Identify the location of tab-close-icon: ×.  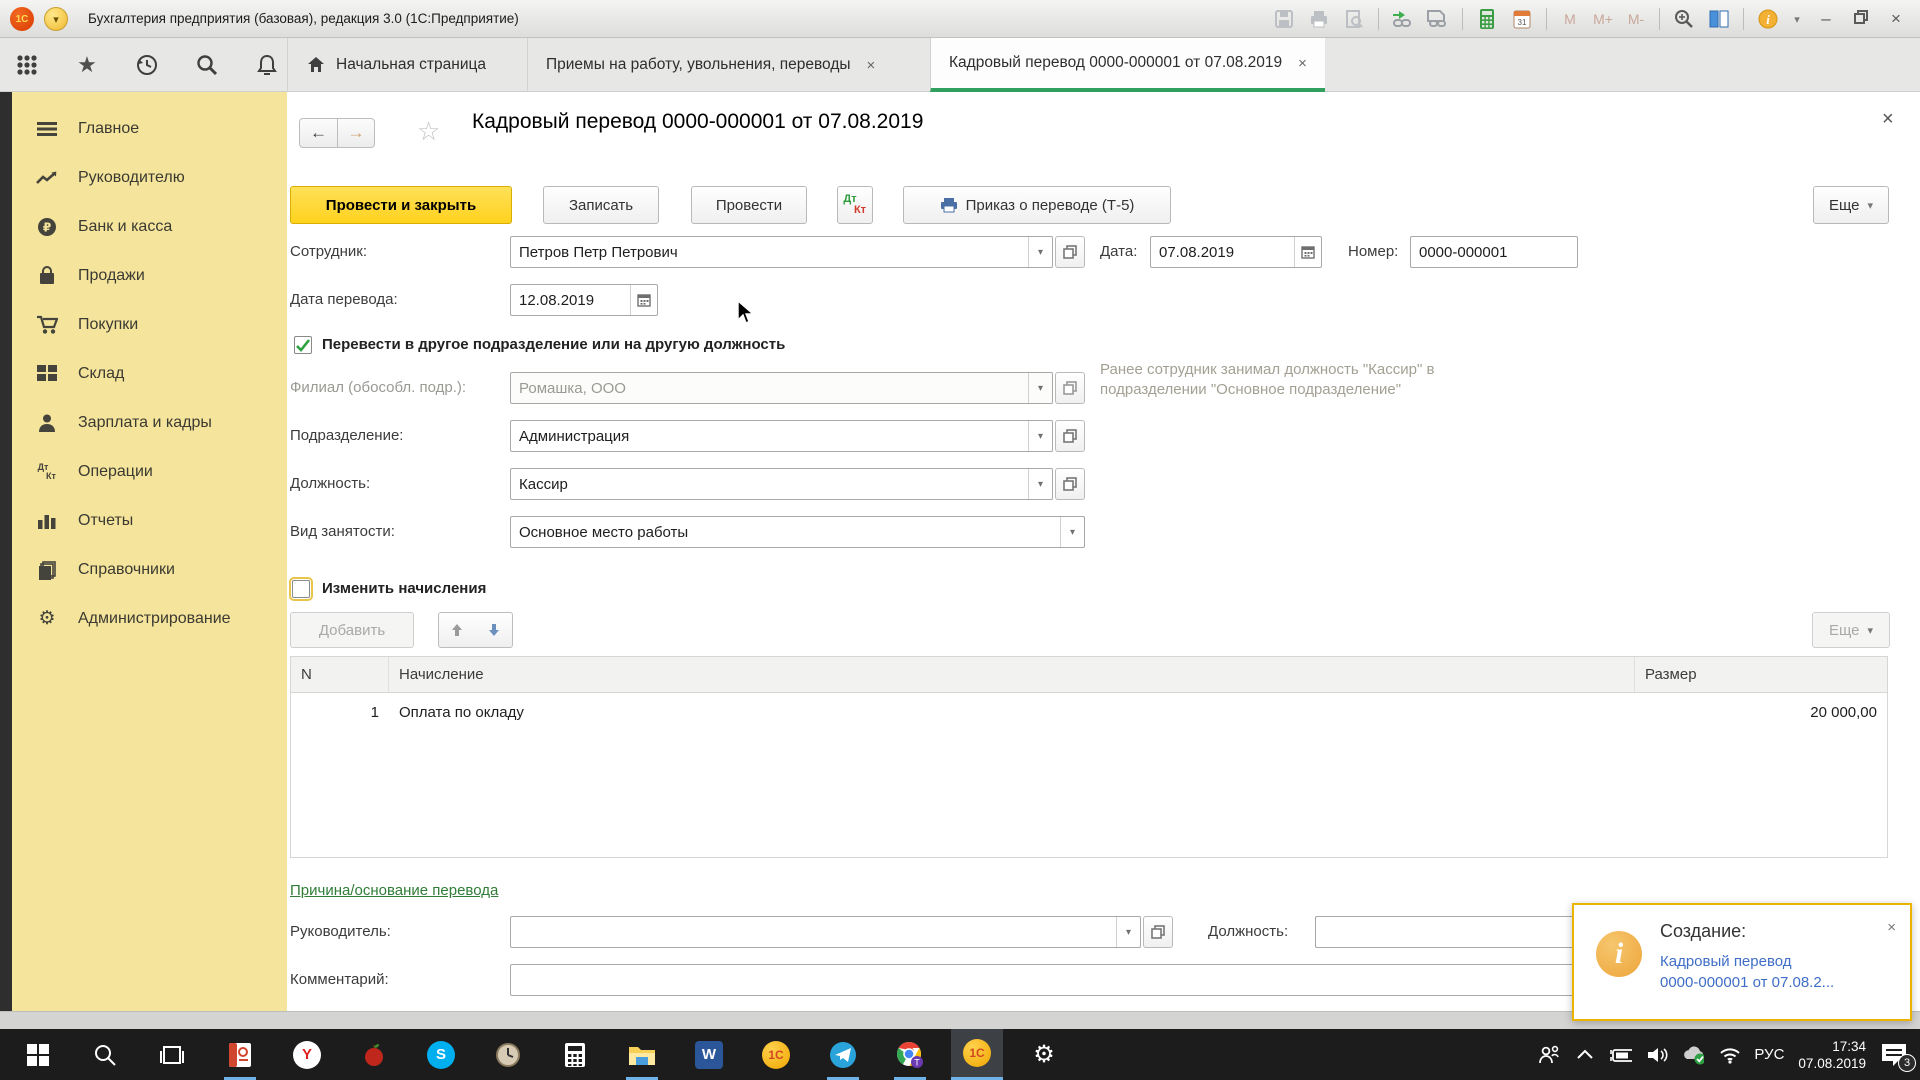
(871, 65).